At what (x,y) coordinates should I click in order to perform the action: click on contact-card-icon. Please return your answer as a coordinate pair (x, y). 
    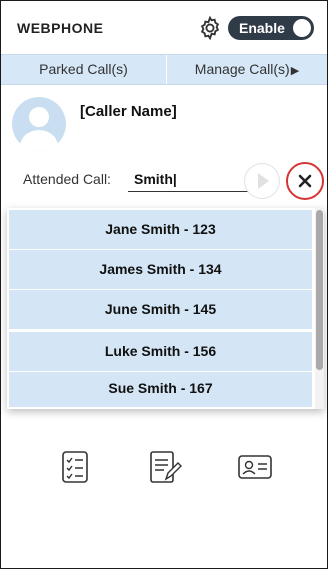
    Looking at the image, I should click on (255, 467).